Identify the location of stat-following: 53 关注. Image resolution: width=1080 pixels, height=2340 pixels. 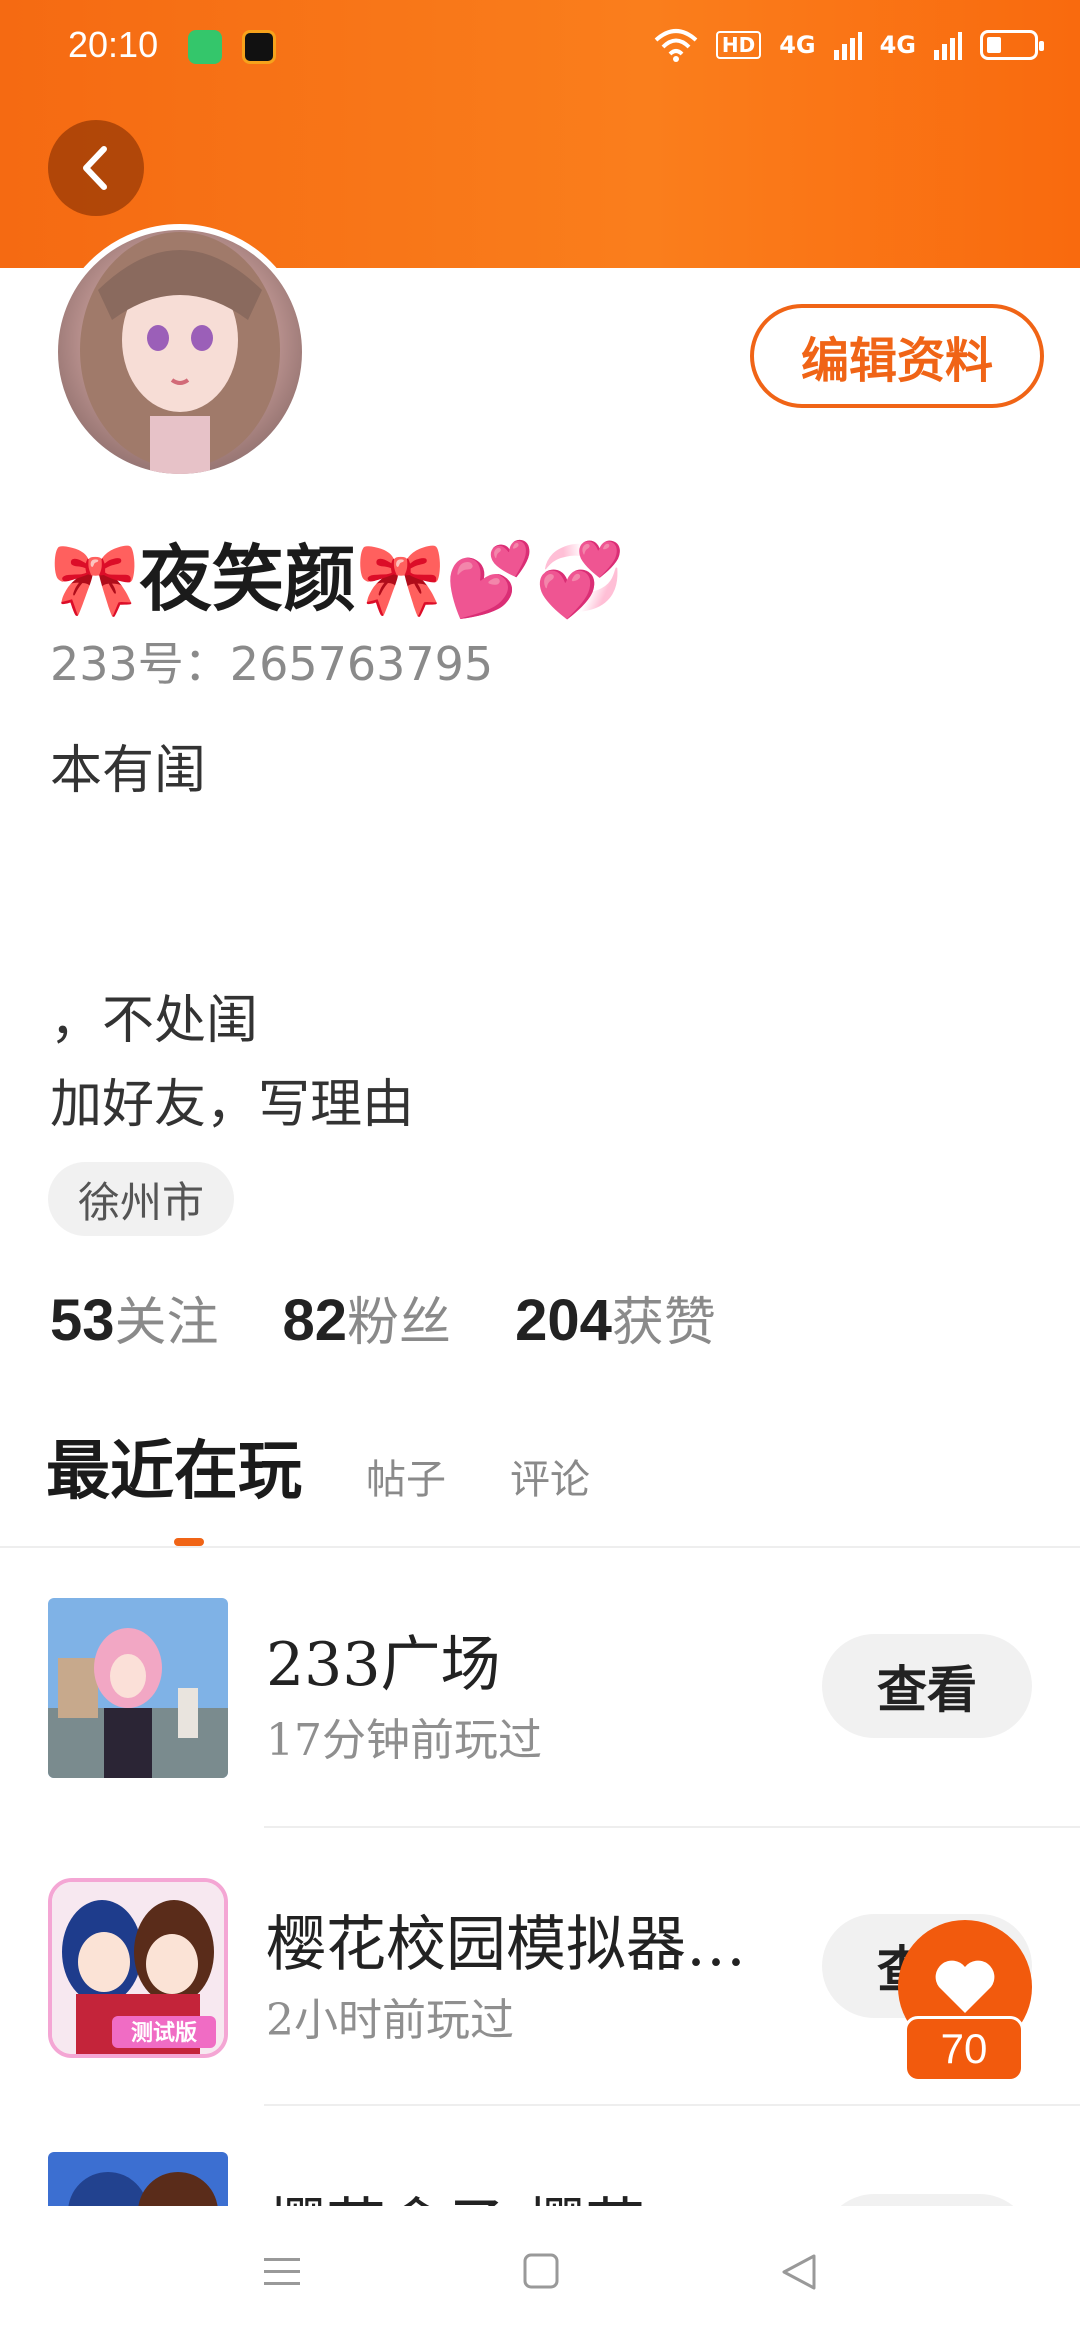
(134, 1317).